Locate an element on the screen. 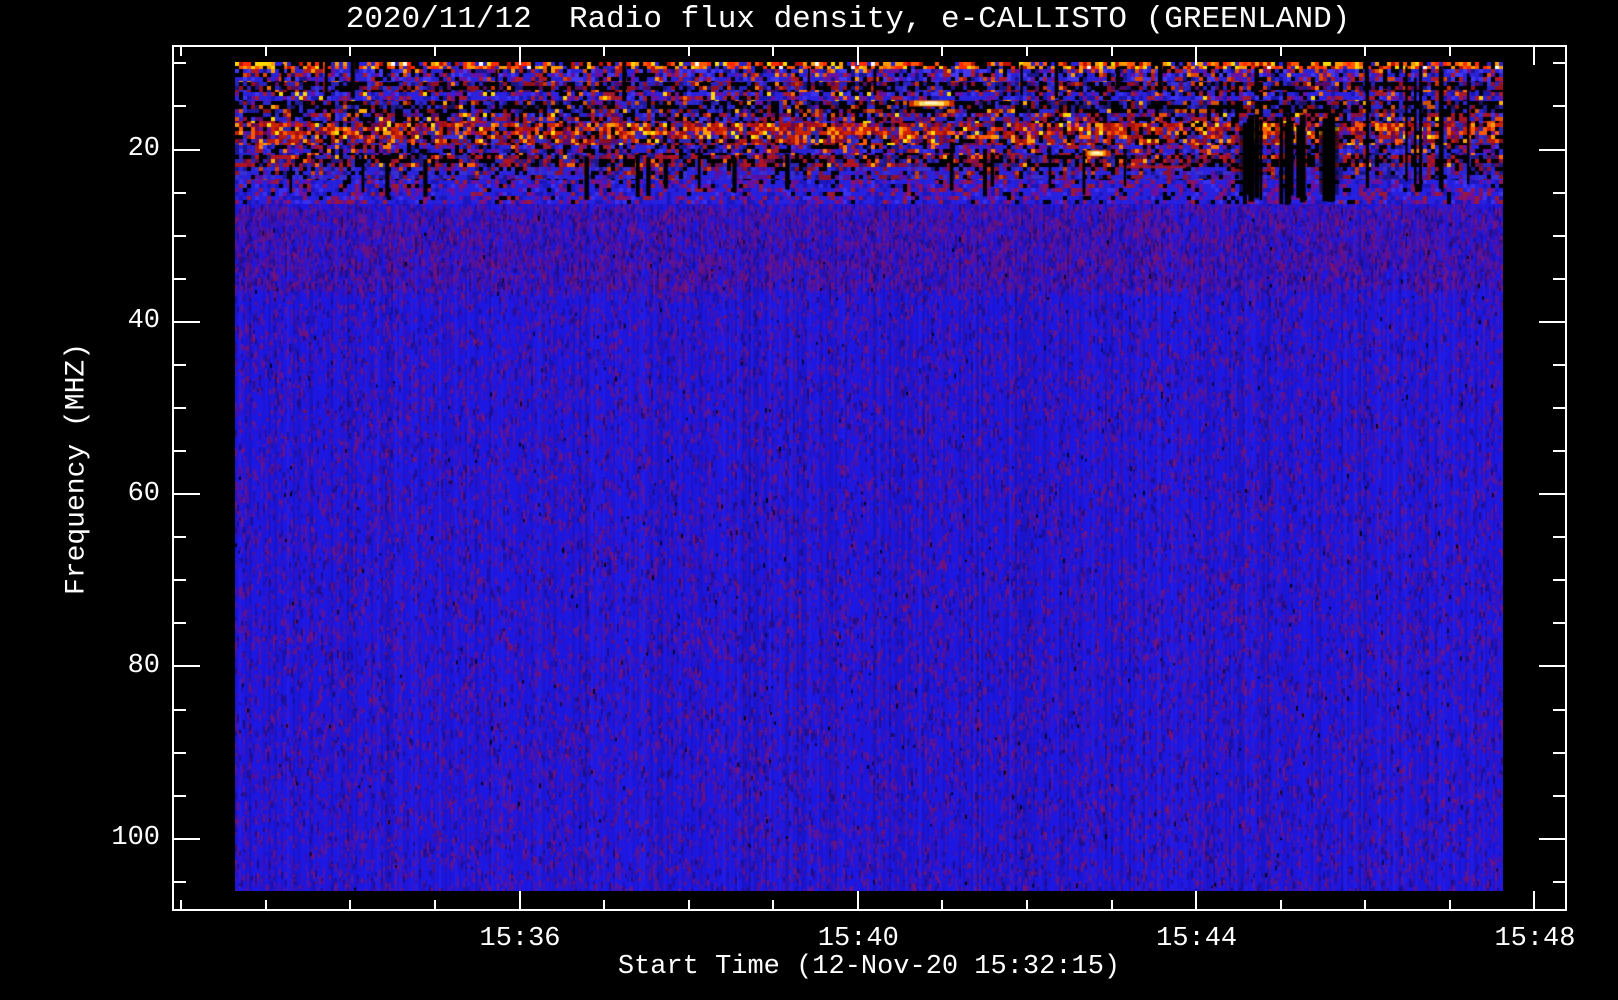 Image resolution: width=1618 pixels, height=1000 pixels. x-tick-label: 15:48 is located at coordinates (1535, 939).